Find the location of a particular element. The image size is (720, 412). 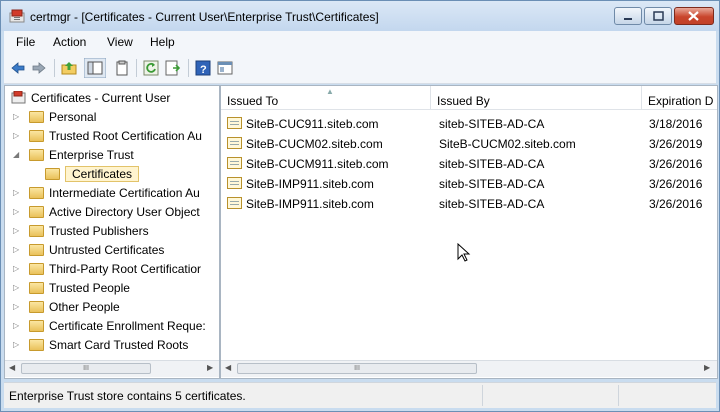

tree-item: ▷ Active Directory User Object is located at coordinates (112, 213).